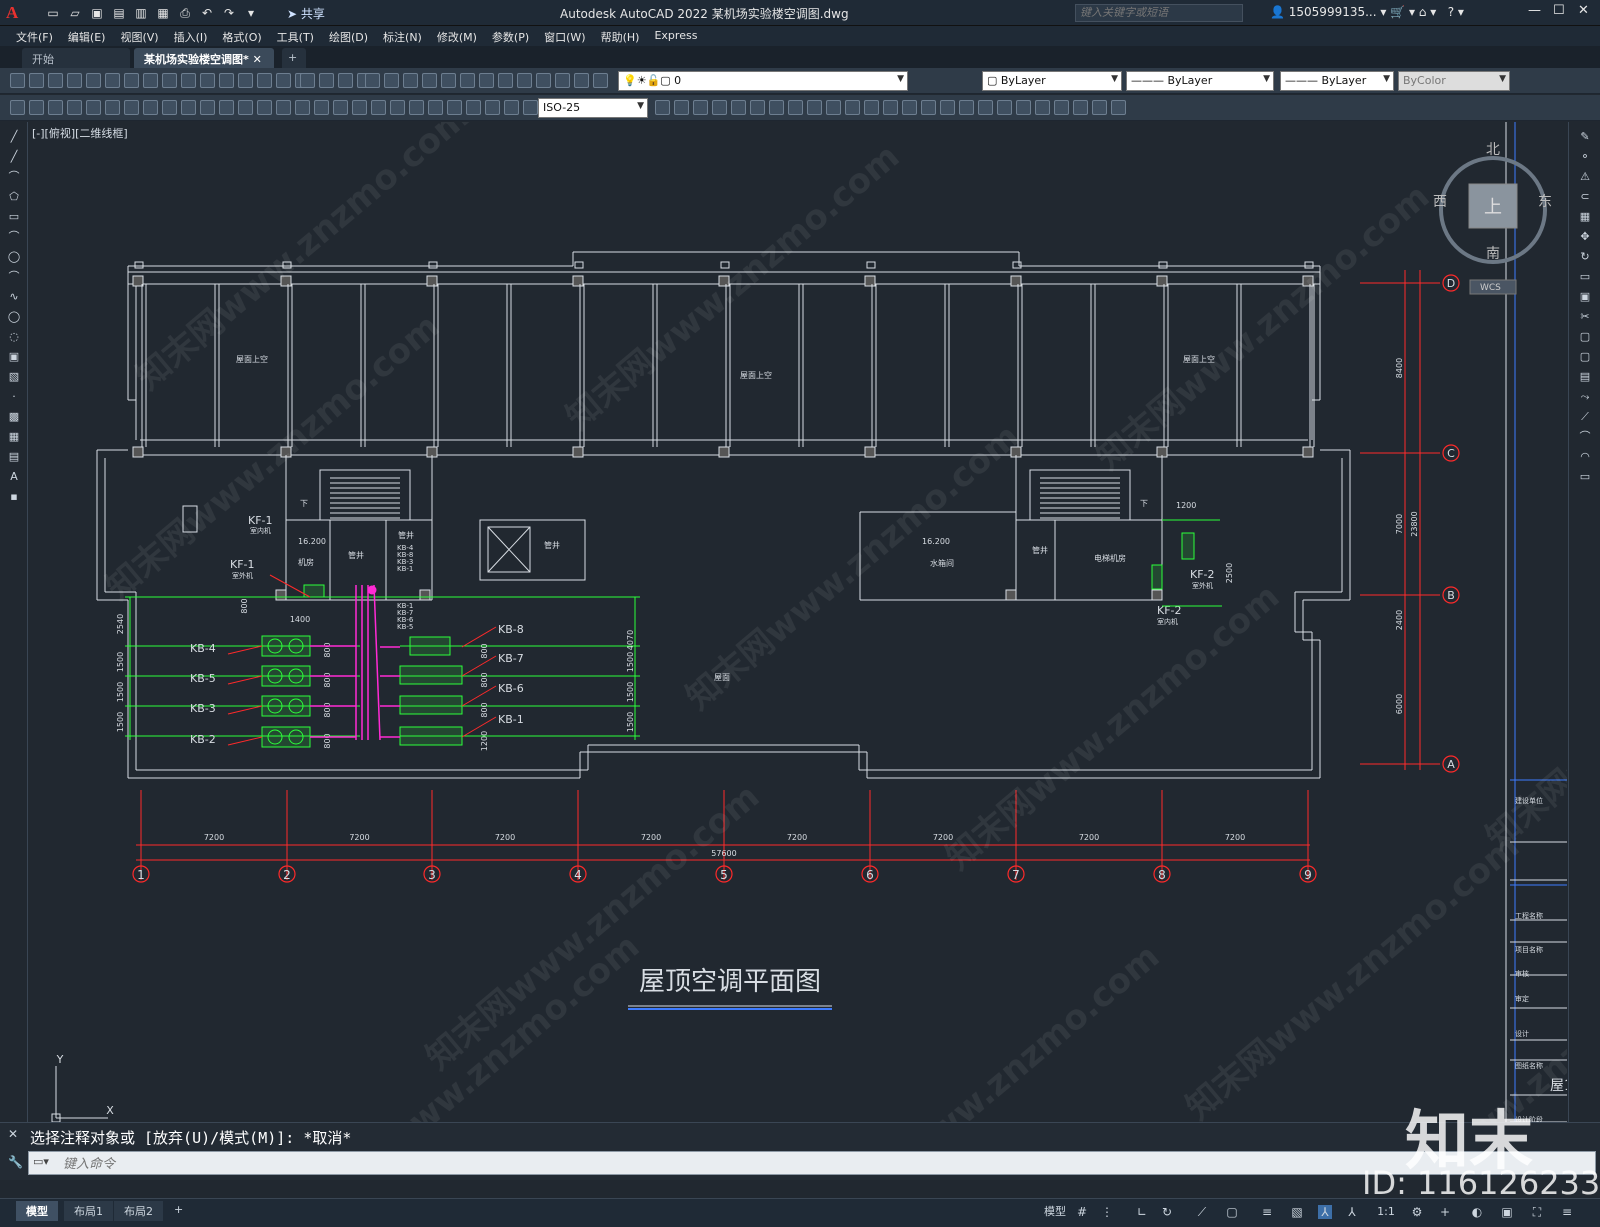 This screenshot has height=1227, width=1600. What do you see at coordinates (1167, 1212) in the screenshot?
I see `polar-icon: ↻` at bounding box center [1167, 1212].